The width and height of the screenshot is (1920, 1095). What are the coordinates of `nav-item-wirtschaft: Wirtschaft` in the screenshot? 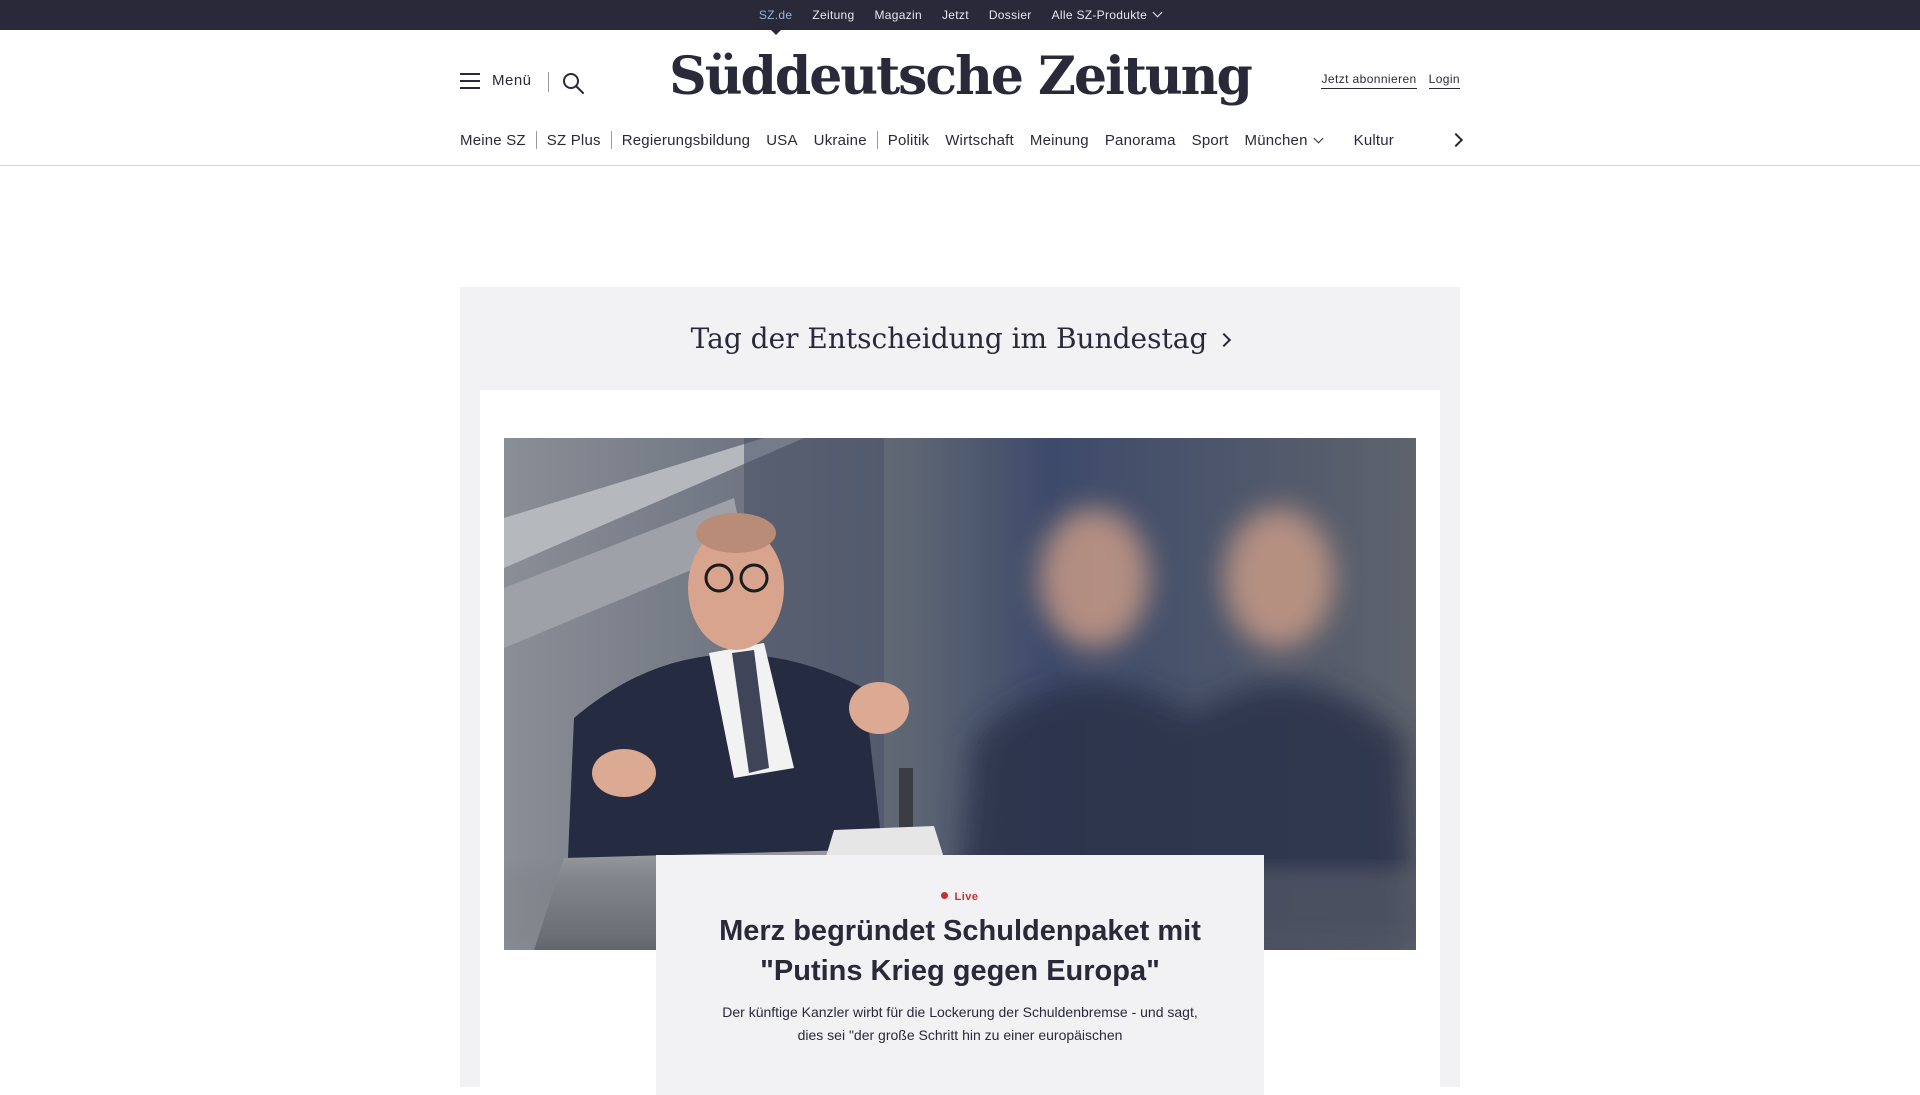 It's located at (979, 140).